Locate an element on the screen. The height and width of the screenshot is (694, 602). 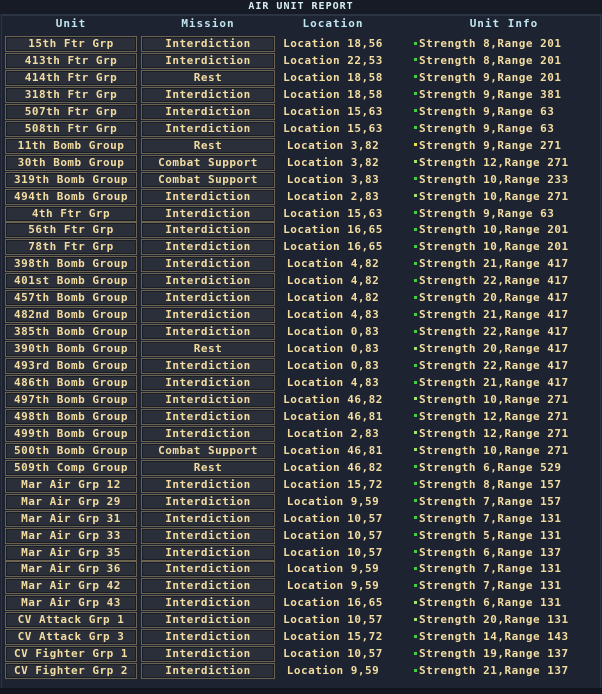
unit-button: Mar Air Grp 33 is located at coordinates (71, 535).